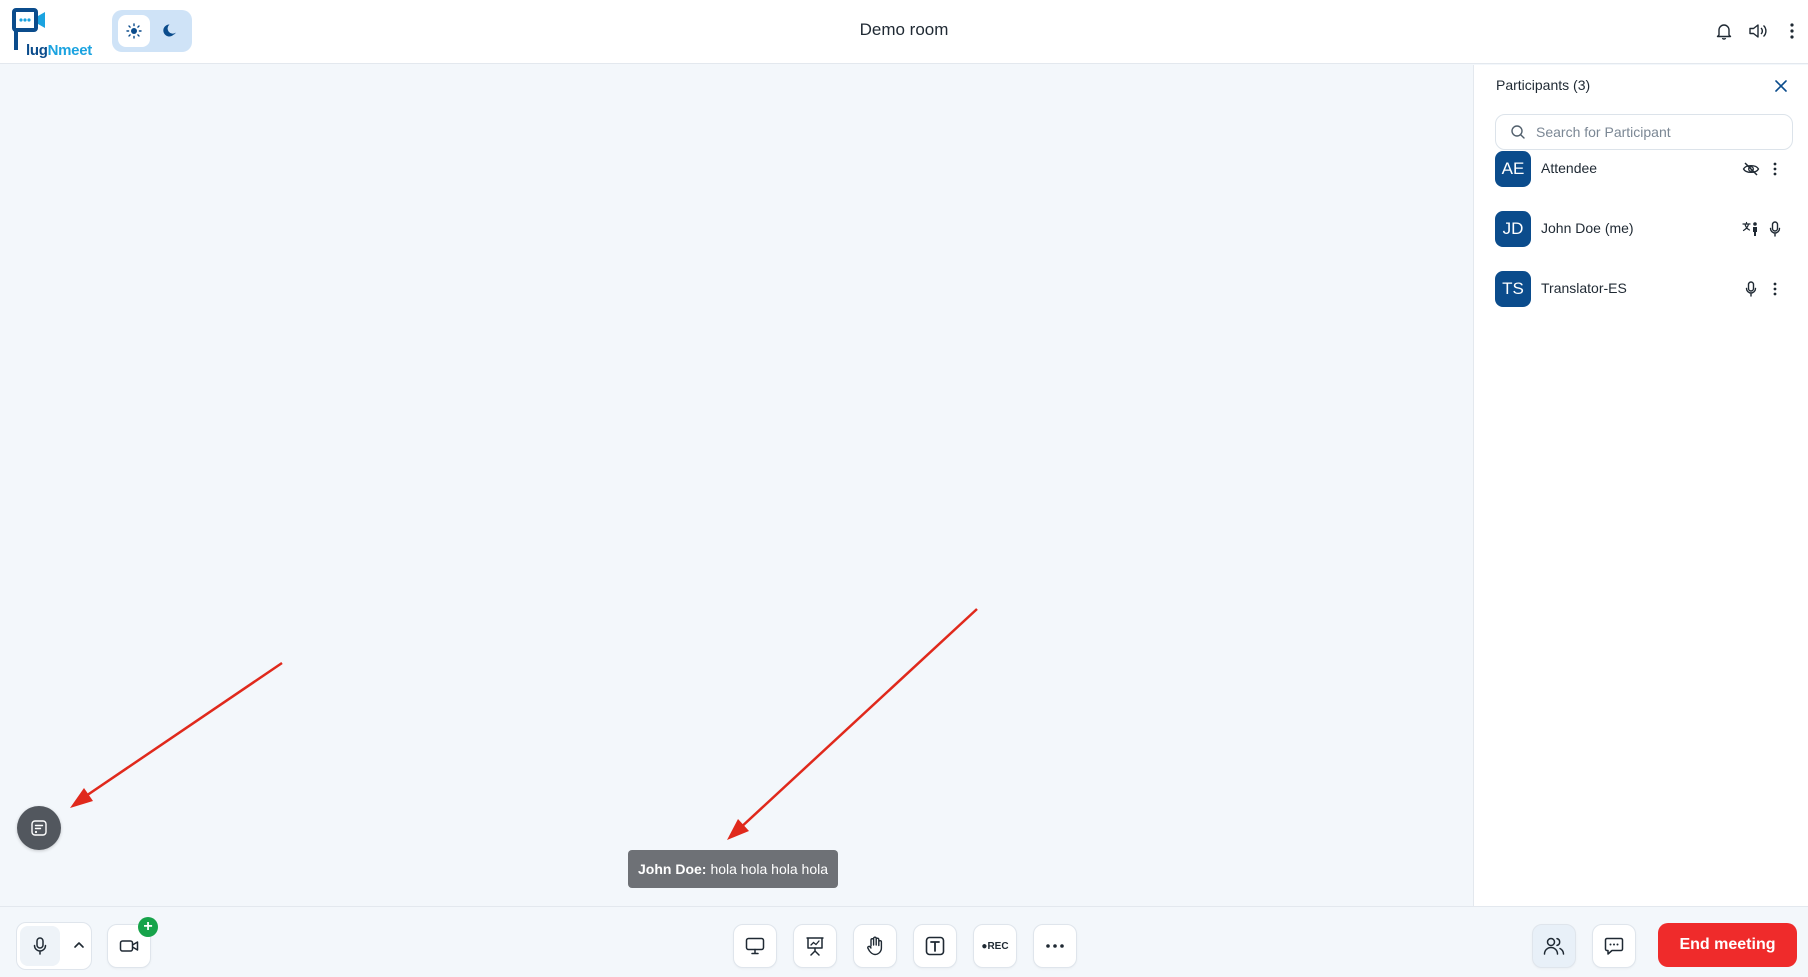 The width and height of the screenshot is (1808, 977). Describe the element at coordinates (1513, 229) in the screenshot. I see `avatar: JD` at that location.